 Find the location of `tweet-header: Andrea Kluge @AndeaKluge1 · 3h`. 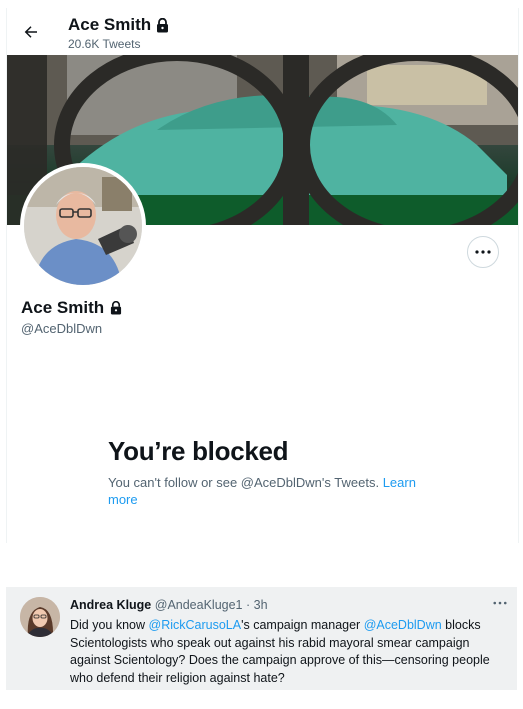

tweet-header: Andrea Kluge @AndeaKluge1 · 3h is located at coordinates (169, 605).